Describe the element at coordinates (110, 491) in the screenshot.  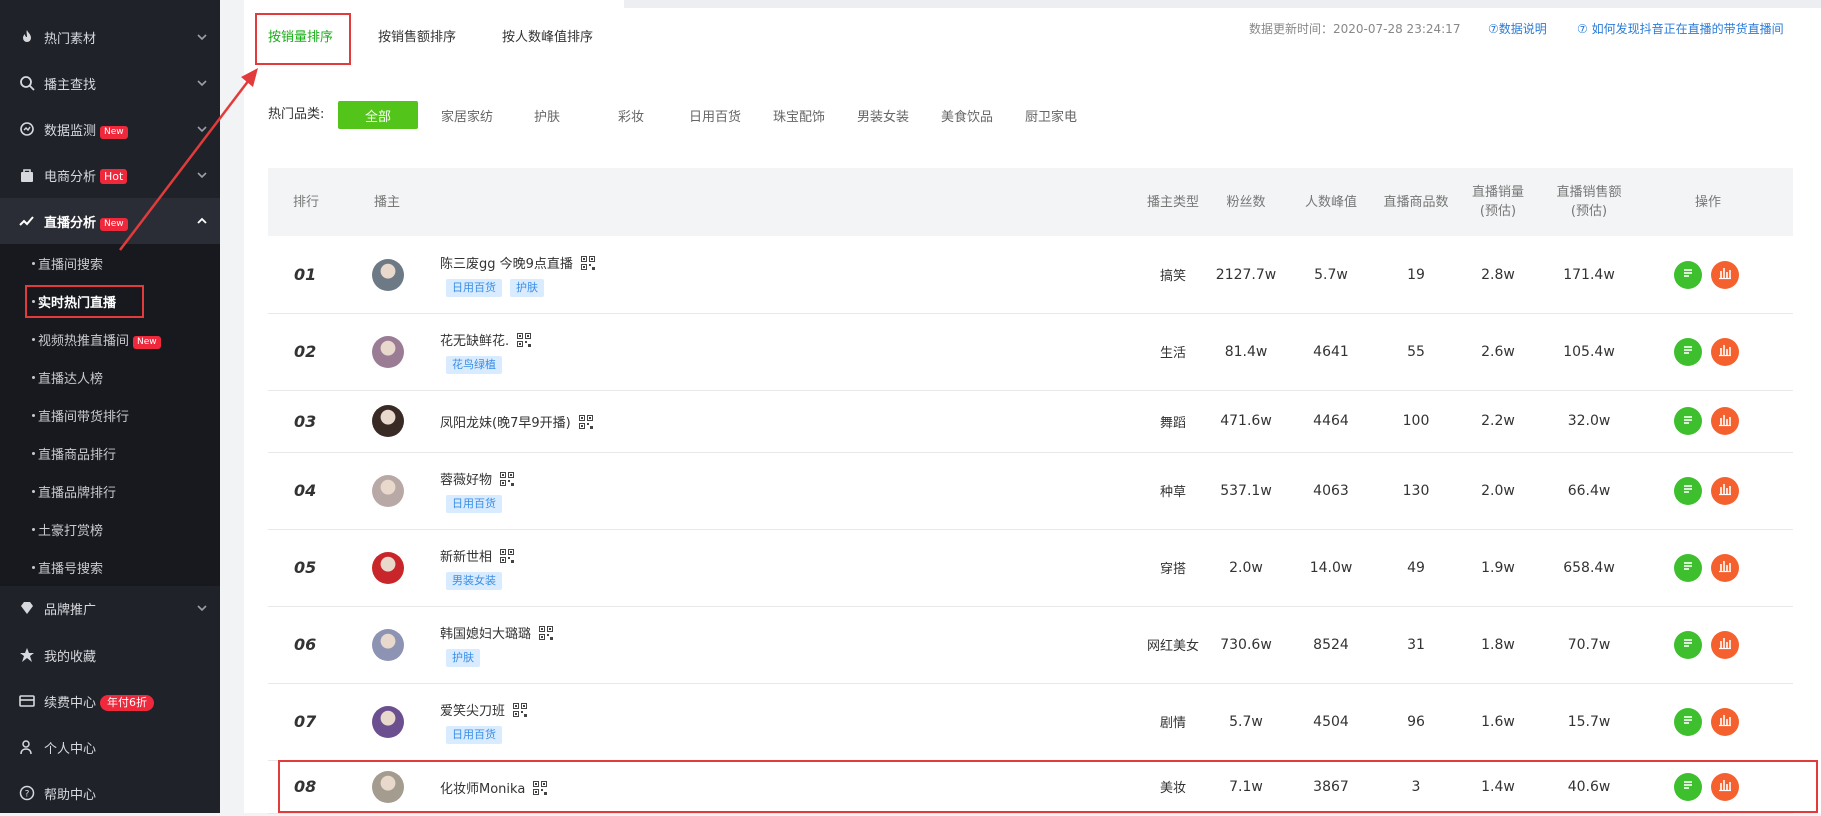
I see `submenu-item: 直播品牌排行` at that location.